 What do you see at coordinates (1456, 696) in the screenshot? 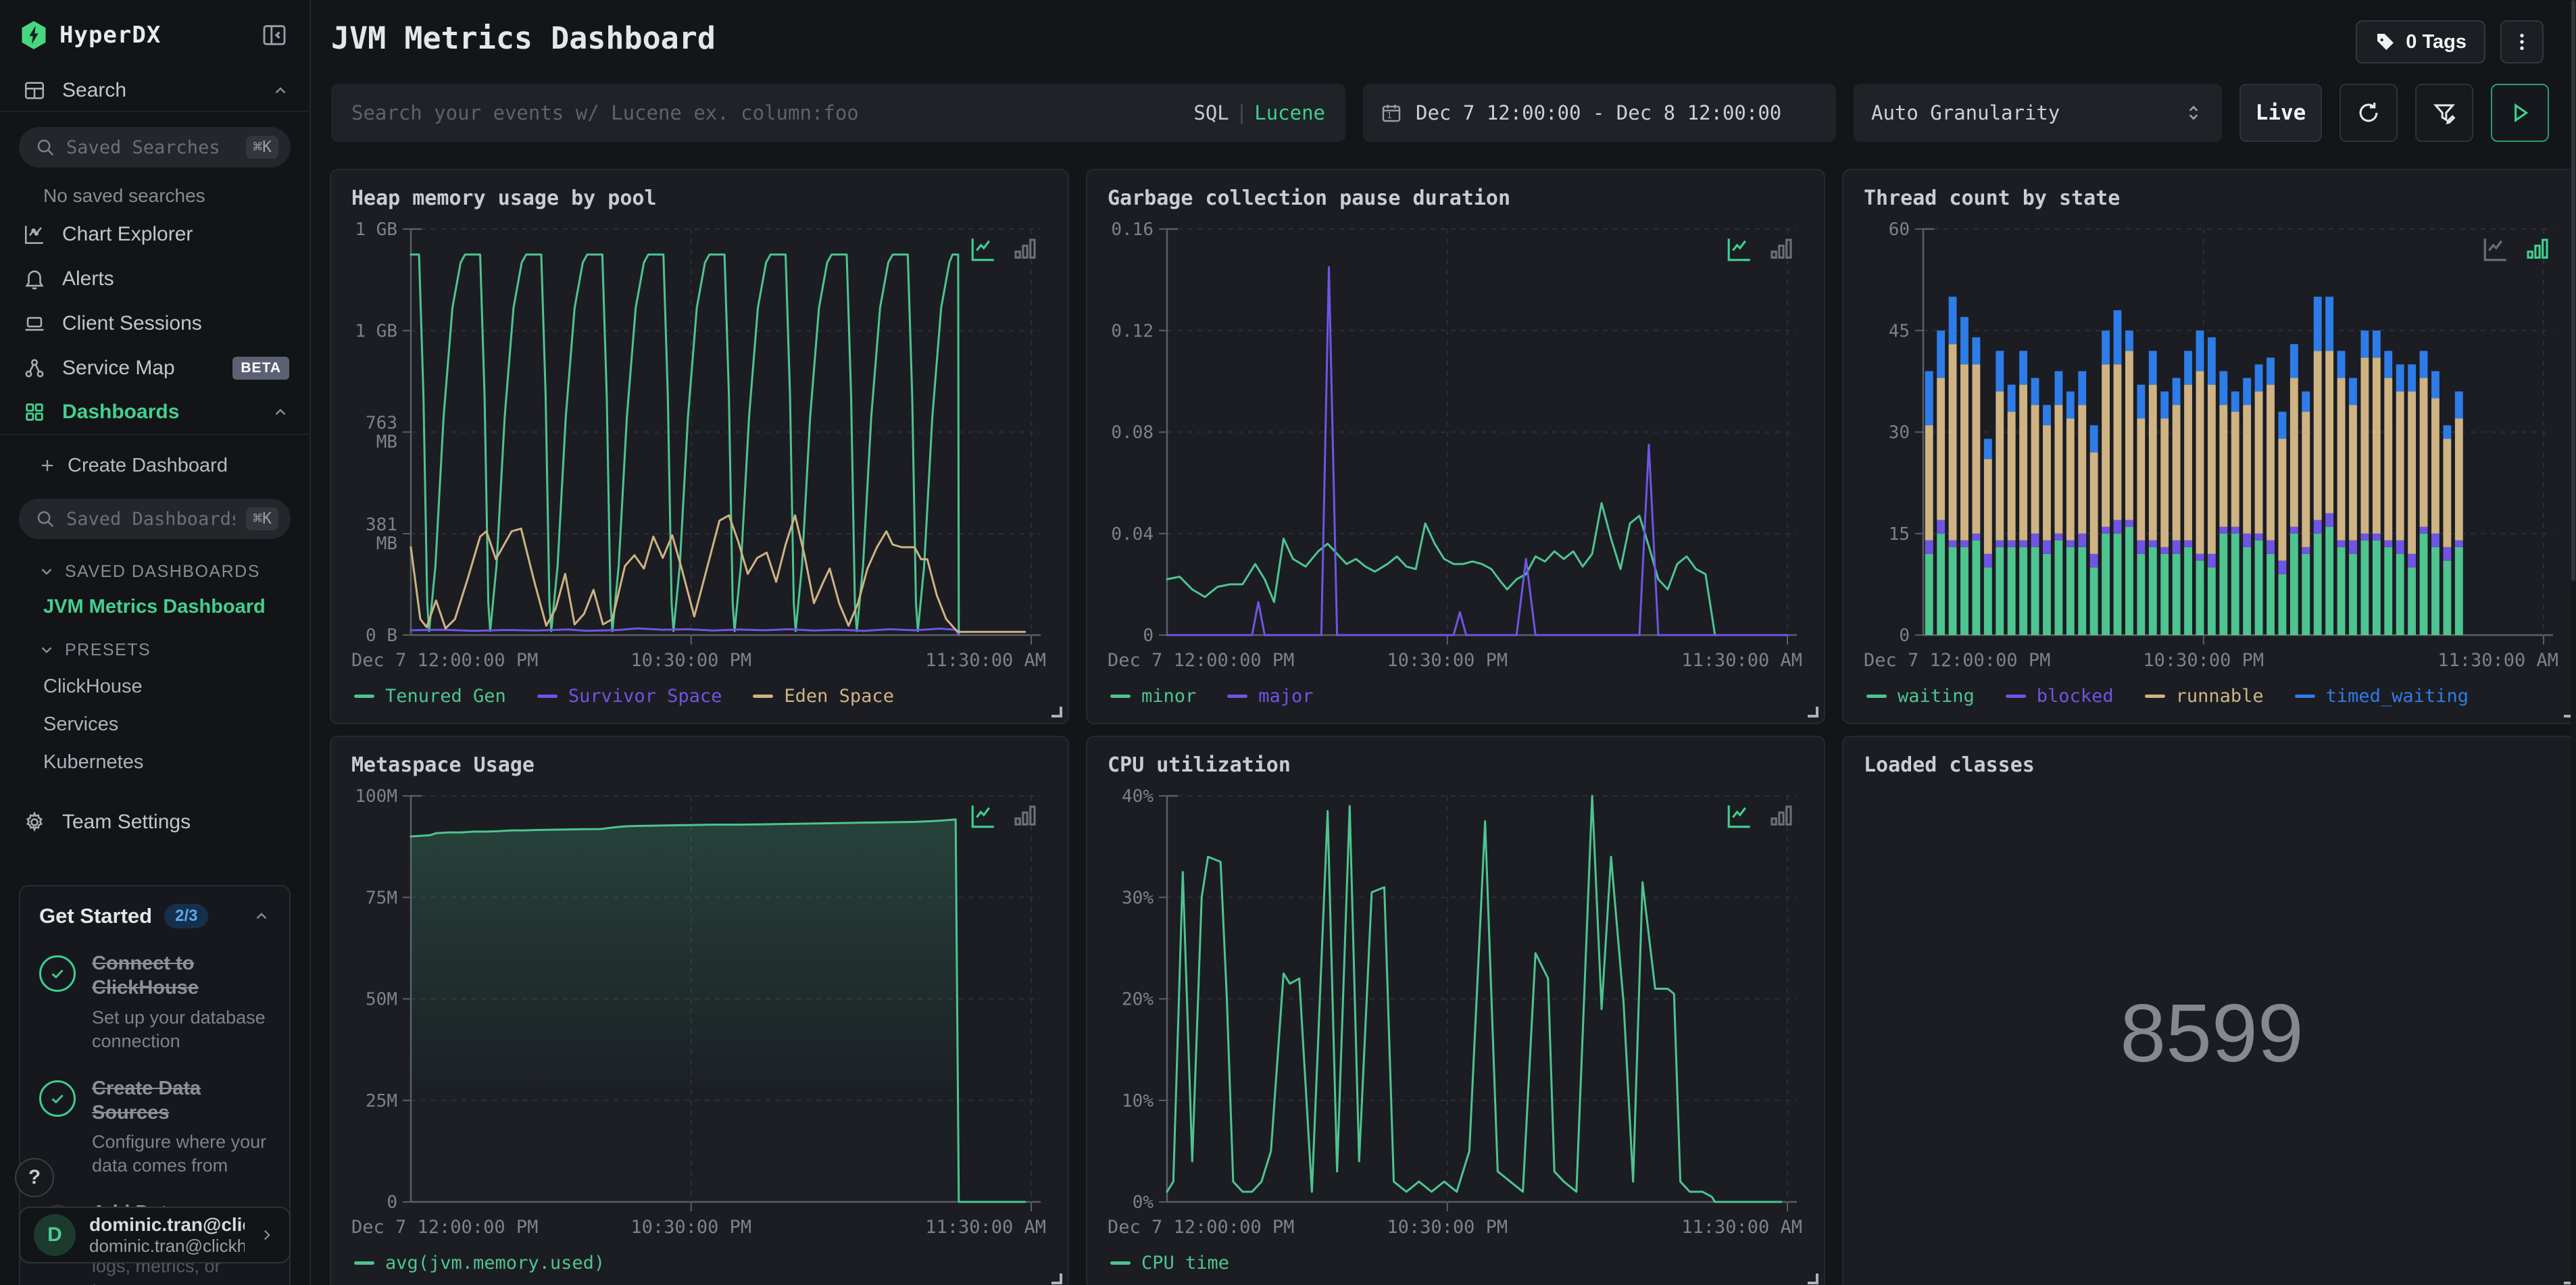
I see `chart-legend: minor major` at bounding box center [1456, 696].